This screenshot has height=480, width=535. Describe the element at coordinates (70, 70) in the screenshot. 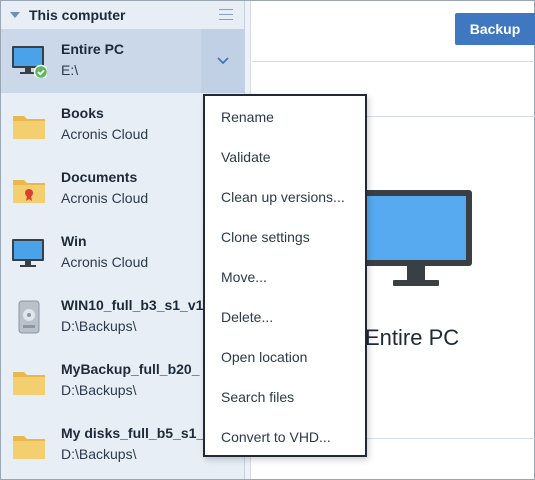

I see `backup-location: E:\` at that location.